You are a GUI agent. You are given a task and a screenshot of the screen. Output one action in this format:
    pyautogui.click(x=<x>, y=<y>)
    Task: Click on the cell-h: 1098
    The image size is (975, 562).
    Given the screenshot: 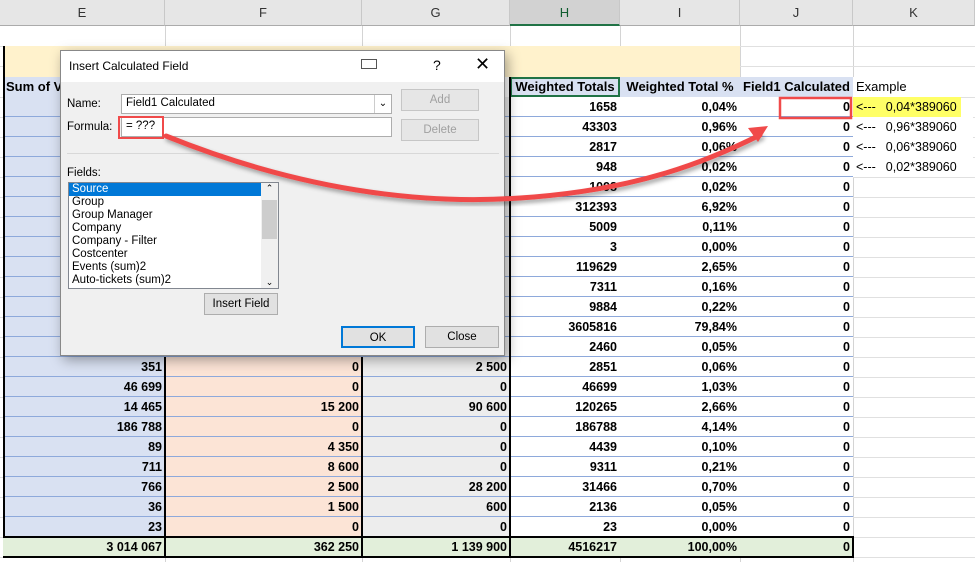 What is the action you would take?
    pyautogui.click(x=565, y=187)
    